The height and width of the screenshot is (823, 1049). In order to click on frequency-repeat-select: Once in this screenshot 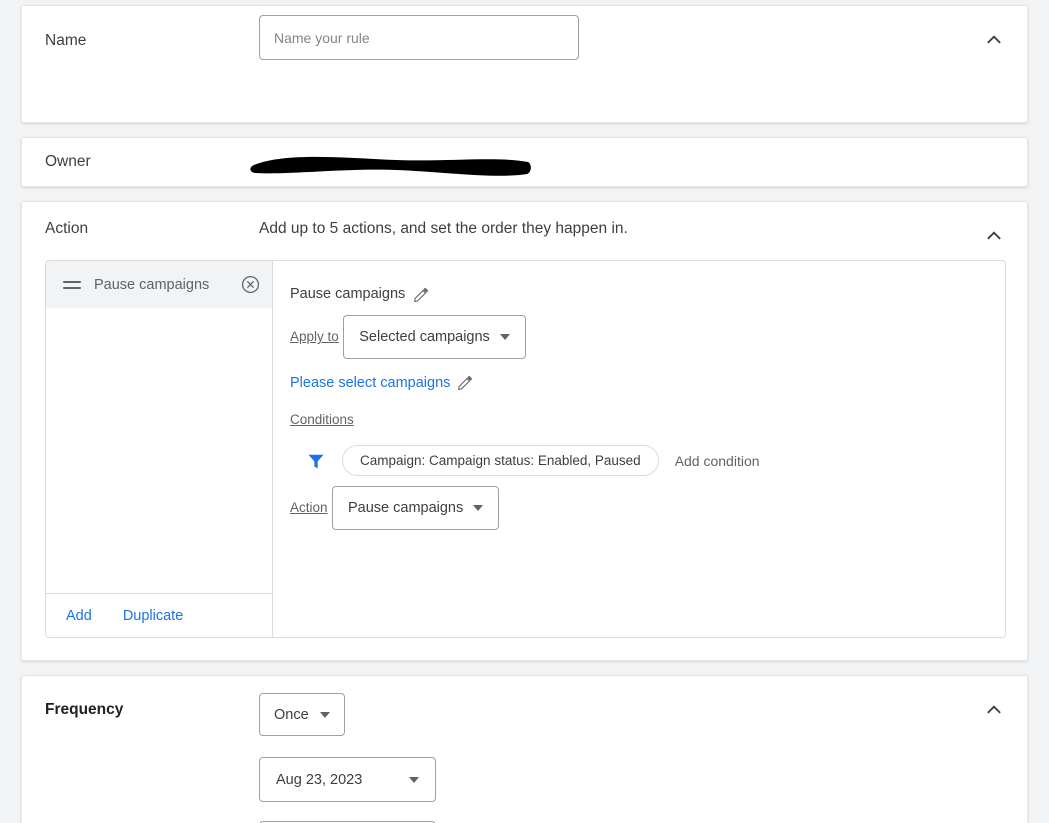, I will do `click(302, 714)`.